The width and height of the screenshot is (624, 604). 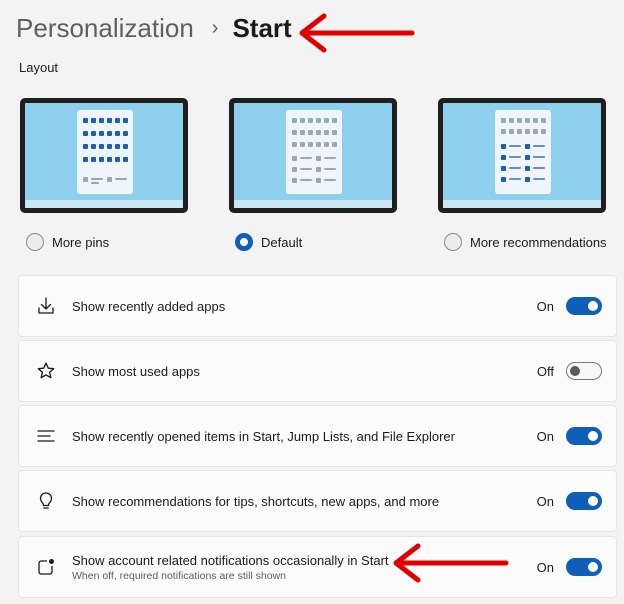 What do you see at coordinates (584, 567) in the screenshot?
I see `account-notifications-toggle` at bounding box center [584, 567].